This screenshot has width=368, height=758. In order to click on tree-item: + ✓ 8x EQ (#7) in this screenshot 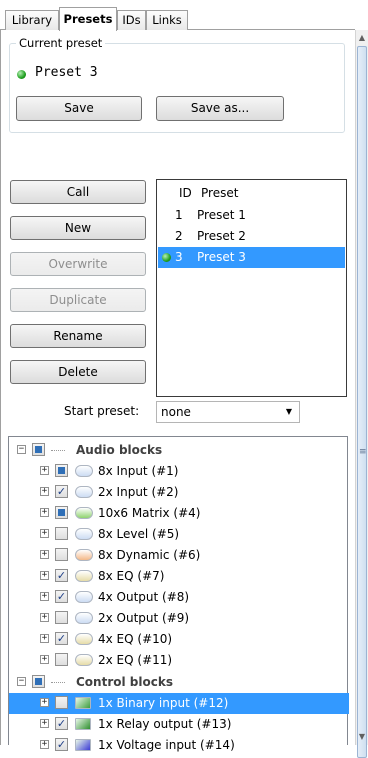, I will do `click(179, 576)`.